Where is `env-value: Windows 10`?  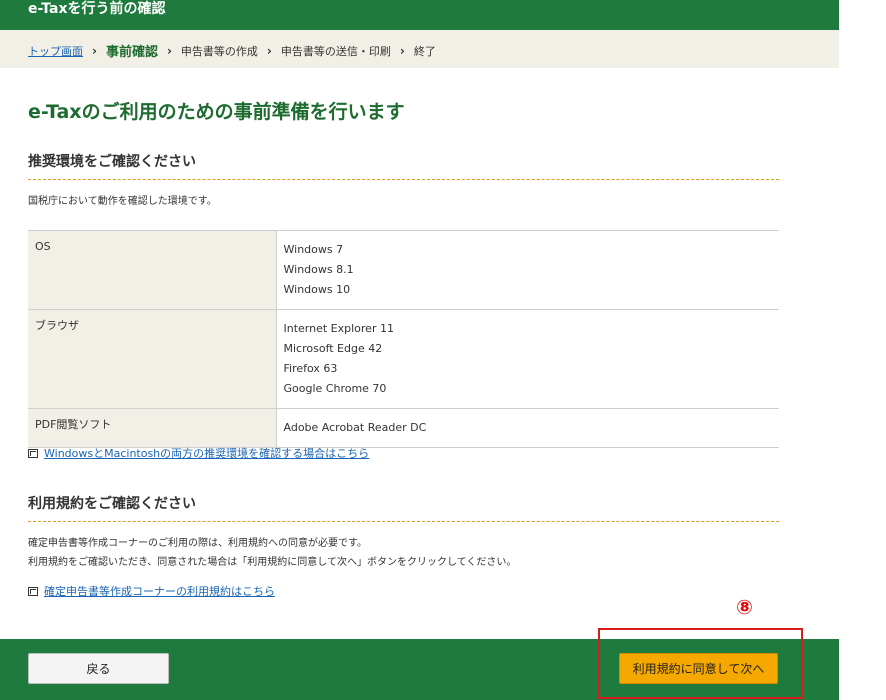
env-value: Windows 10 is located at coordinates (317, 289).